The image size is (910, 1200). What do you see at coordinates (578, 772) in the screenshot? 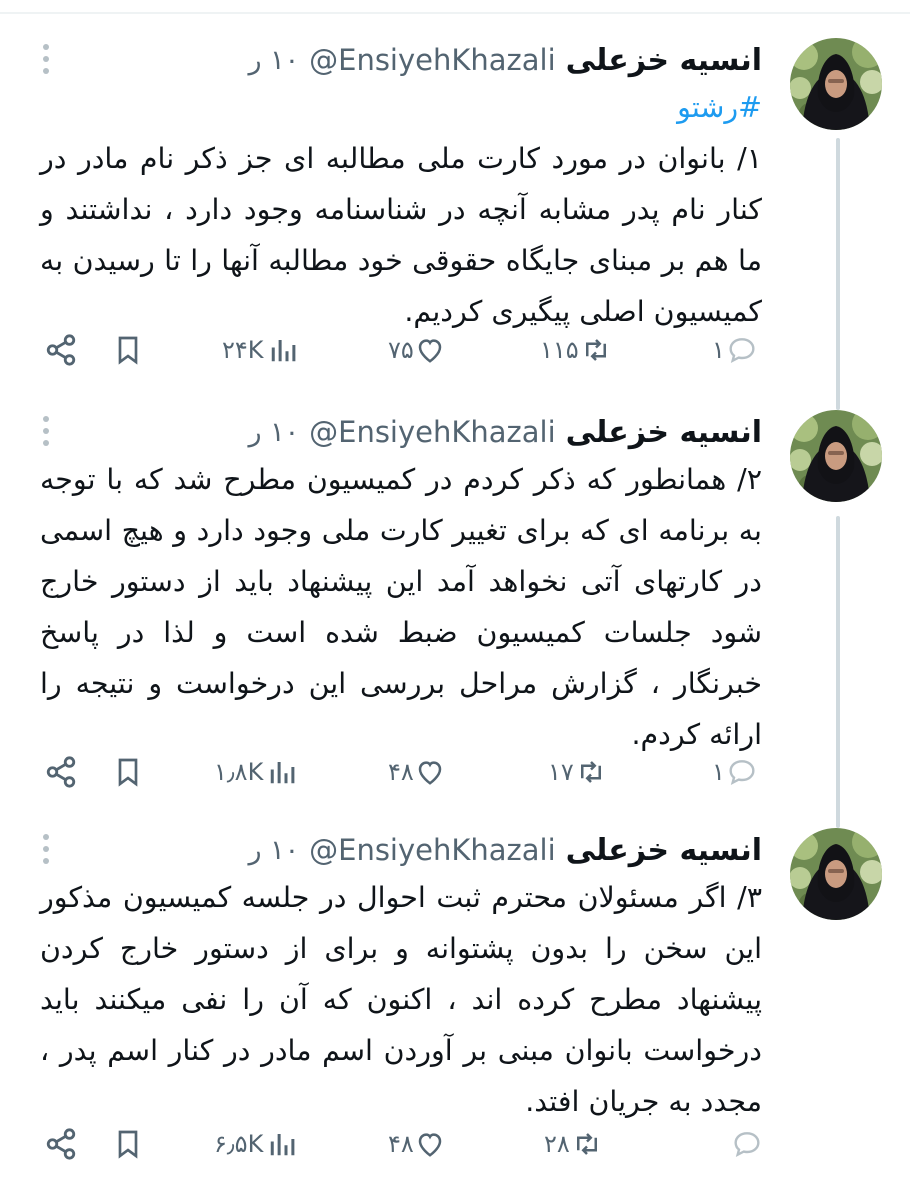
I see `retweet-button: ۱۷` at bounding box center [578, 772].